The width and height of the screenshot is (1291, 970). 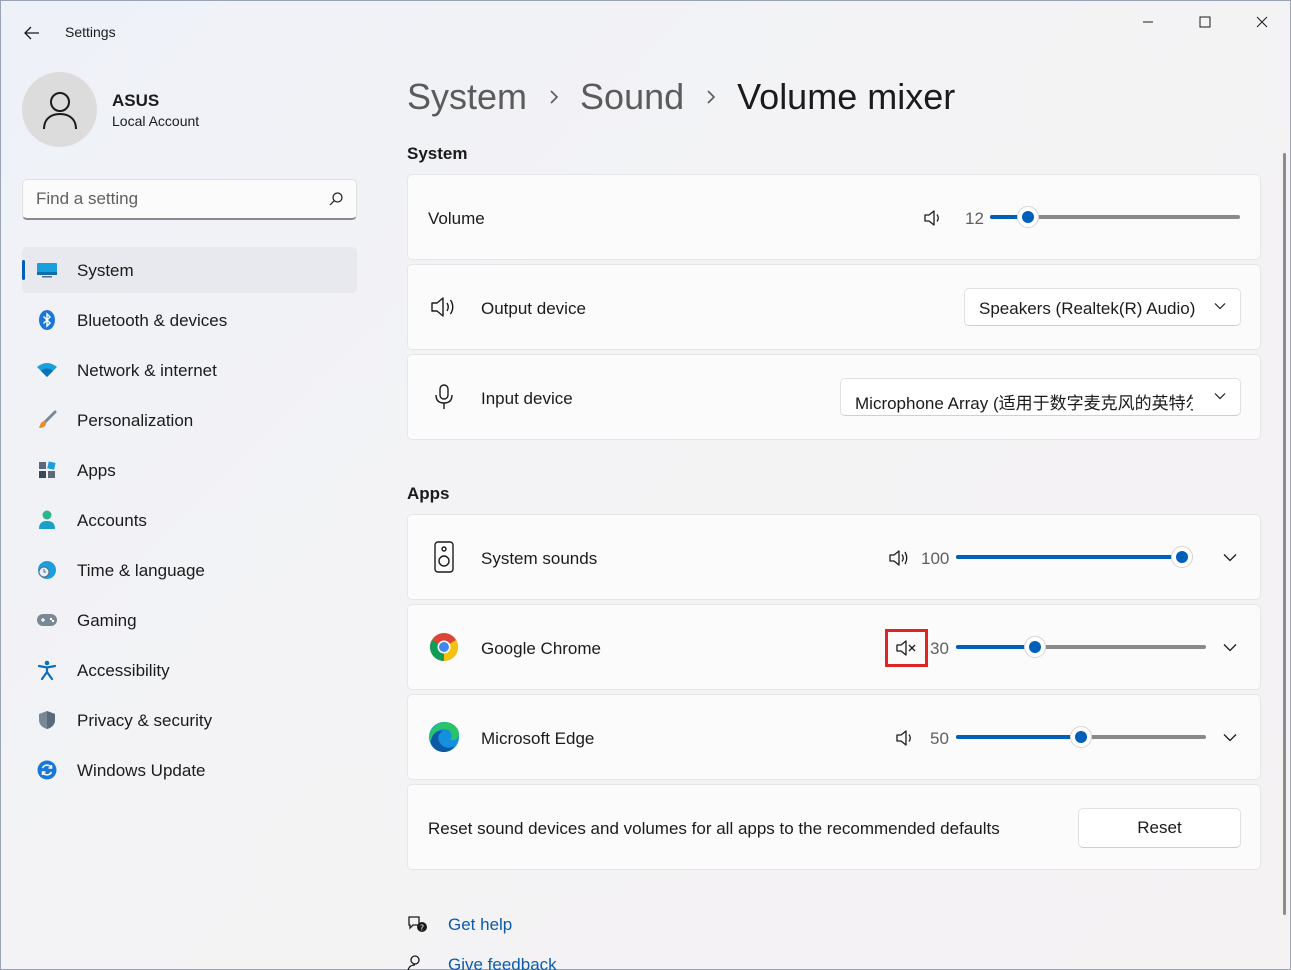 What do you see at coordinates (418, 961) in the screenshot?
I see `feedback-icon` at bounding box center [418, 961].